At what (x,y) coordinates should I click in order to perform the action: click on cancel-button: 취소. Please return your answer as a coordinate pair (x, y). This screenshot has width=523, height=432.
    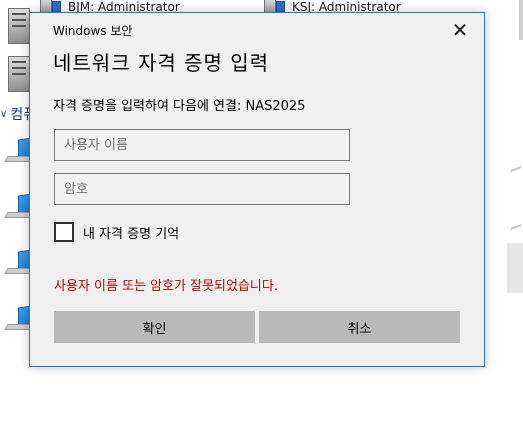
    Looking at the image, I should click on (359, 327).